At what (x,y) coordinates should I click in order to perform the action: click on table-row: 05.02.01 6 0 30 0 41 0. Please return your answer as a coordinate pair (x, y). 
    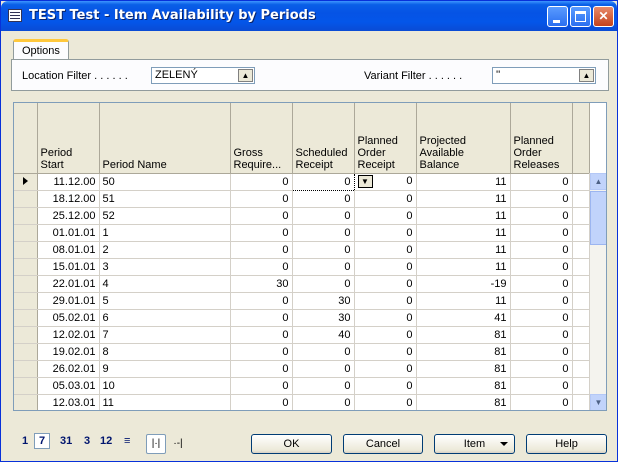
    Looking at the image, I should click on (302, 318).